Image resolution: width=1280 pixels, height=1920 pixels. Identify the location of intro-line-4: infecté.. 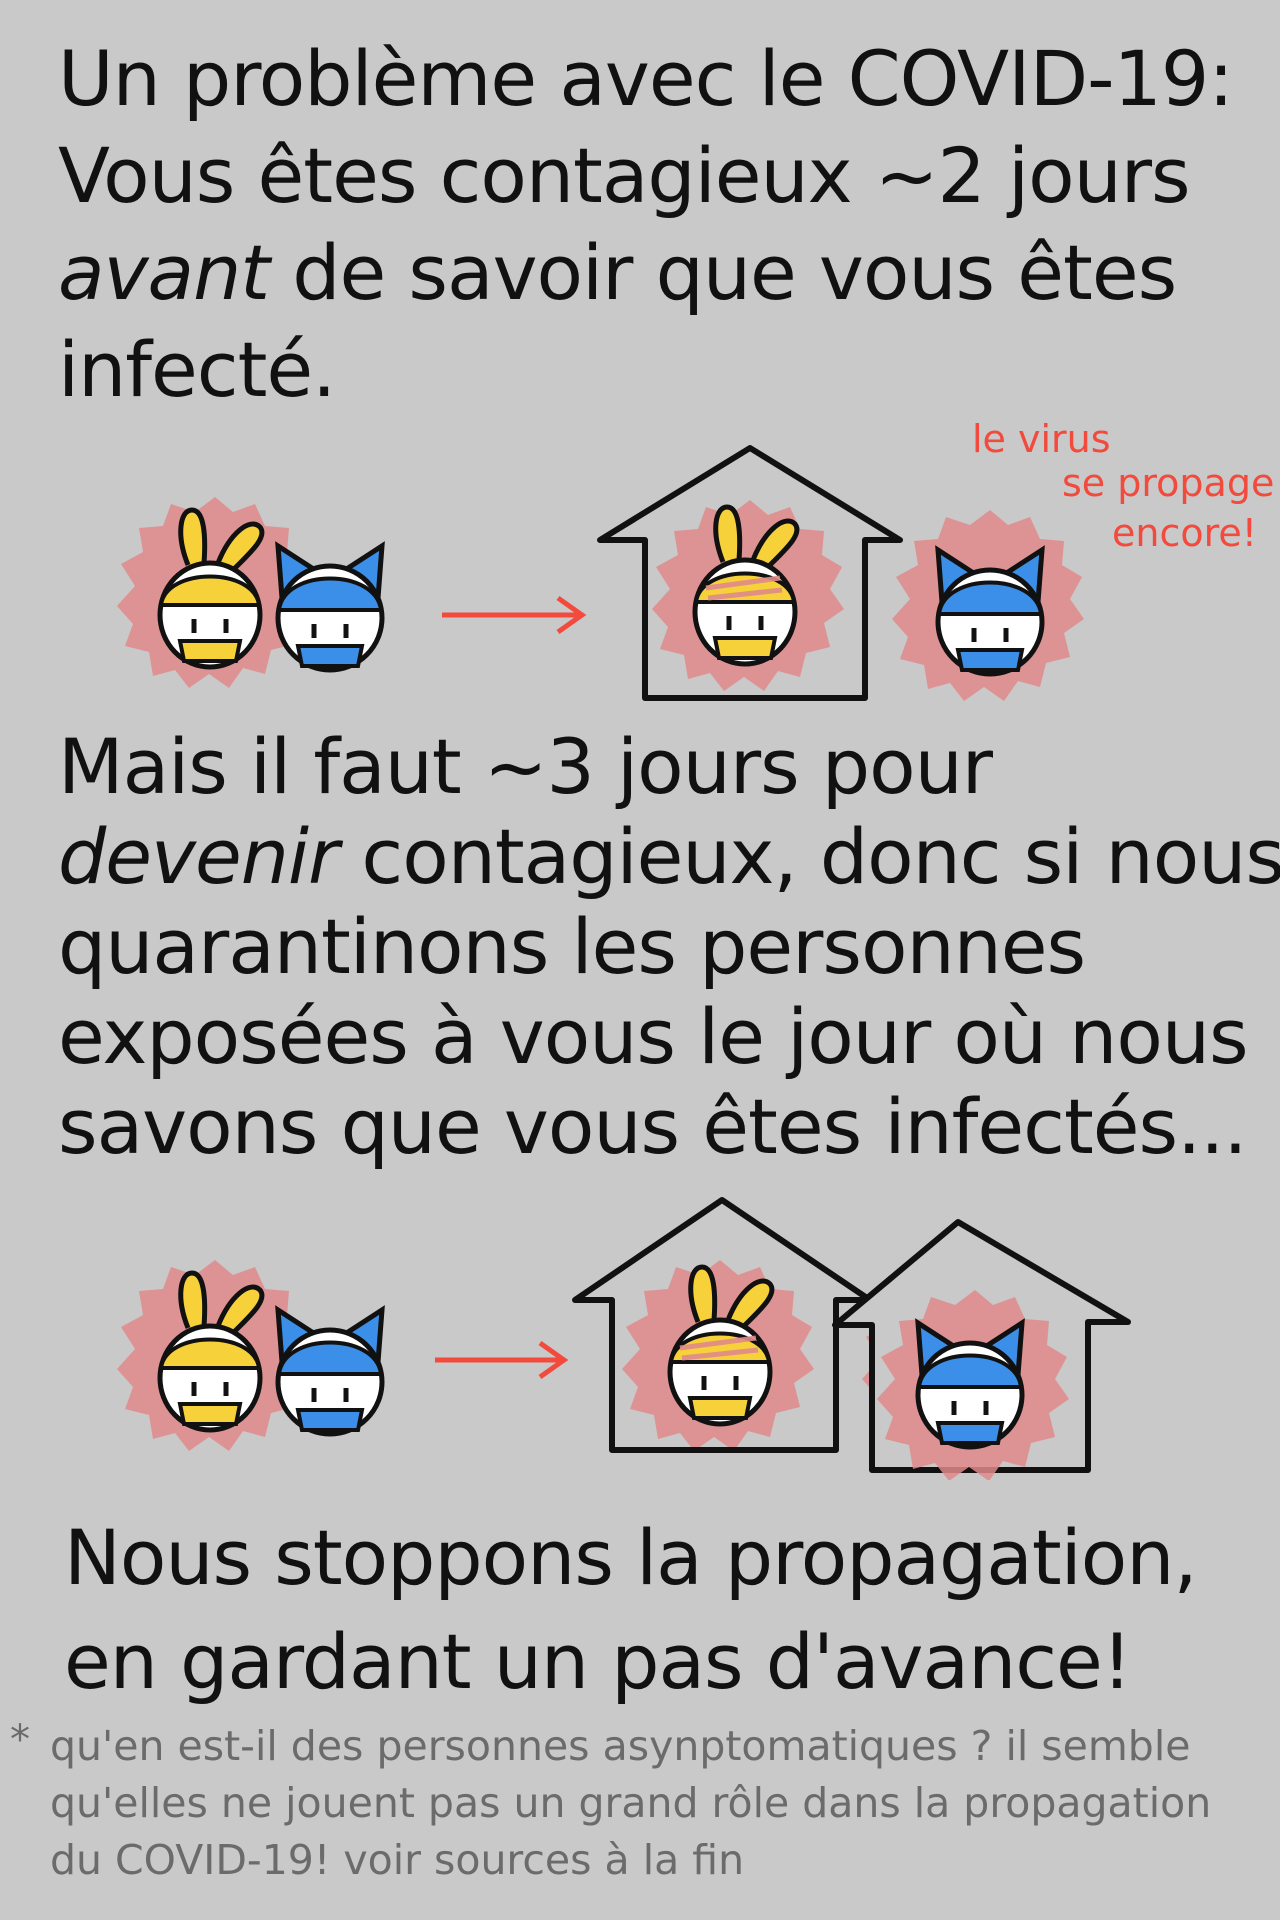
(197, 369).